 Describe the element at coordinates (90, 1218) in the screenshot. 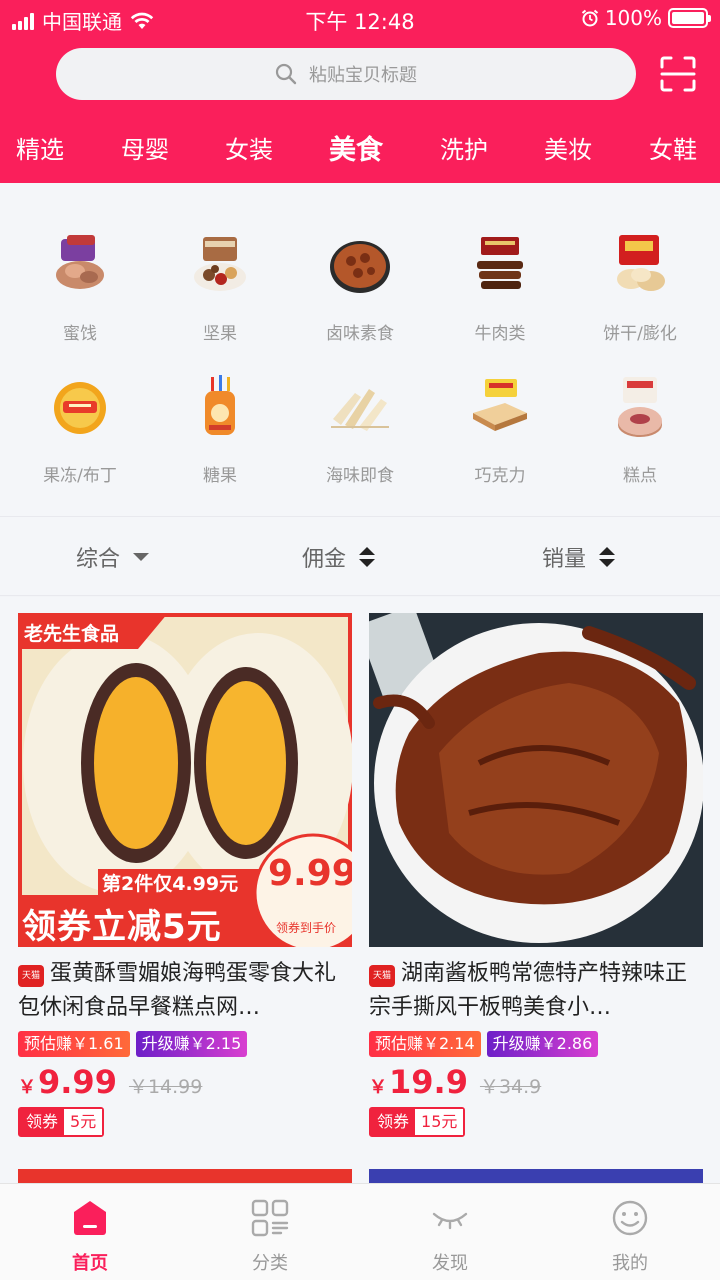

I see `home-icon` at that location.